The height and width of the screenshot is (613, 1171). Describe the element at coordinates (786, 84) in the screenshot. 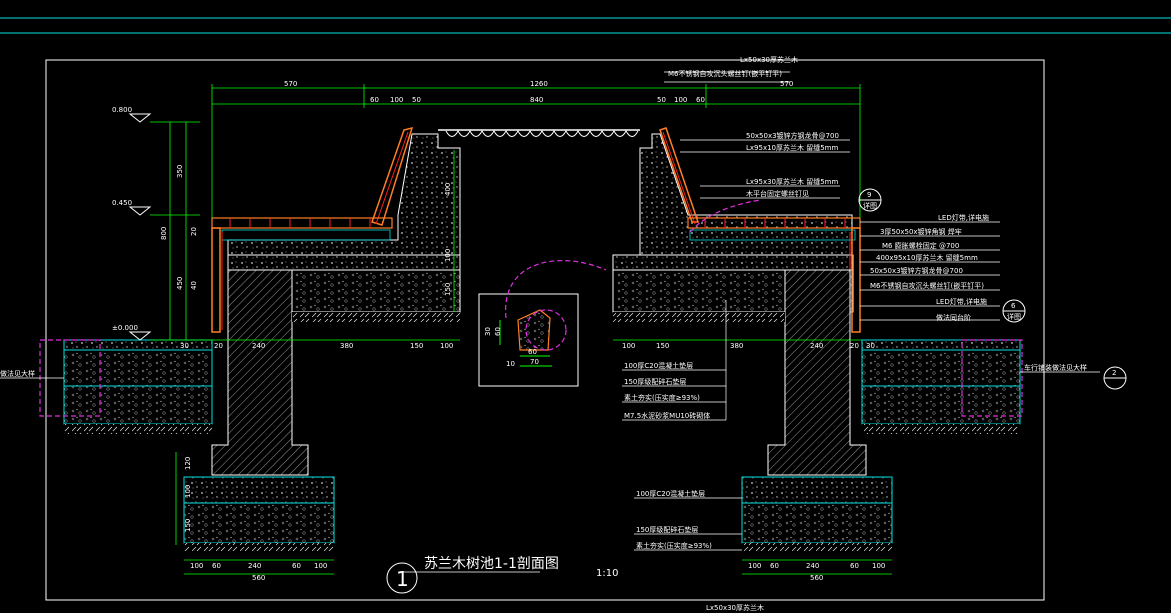

I see `dim-570-right: 570` at that location.